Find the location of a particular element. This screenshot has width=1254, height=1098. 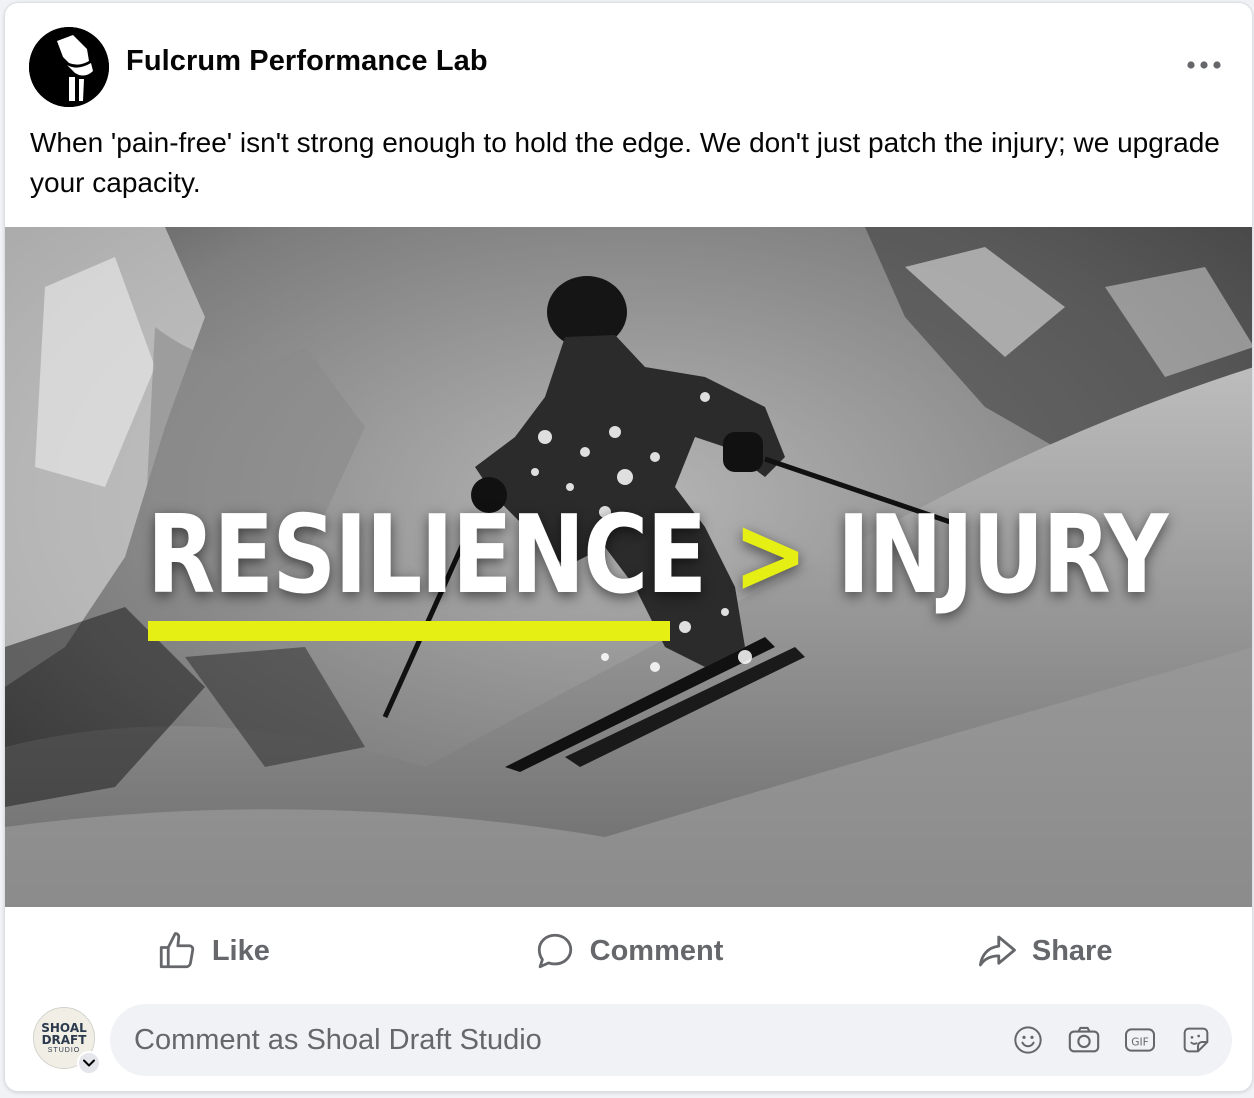

avatar-text-line1: SHOAL is located at coordinates (64, 1027).